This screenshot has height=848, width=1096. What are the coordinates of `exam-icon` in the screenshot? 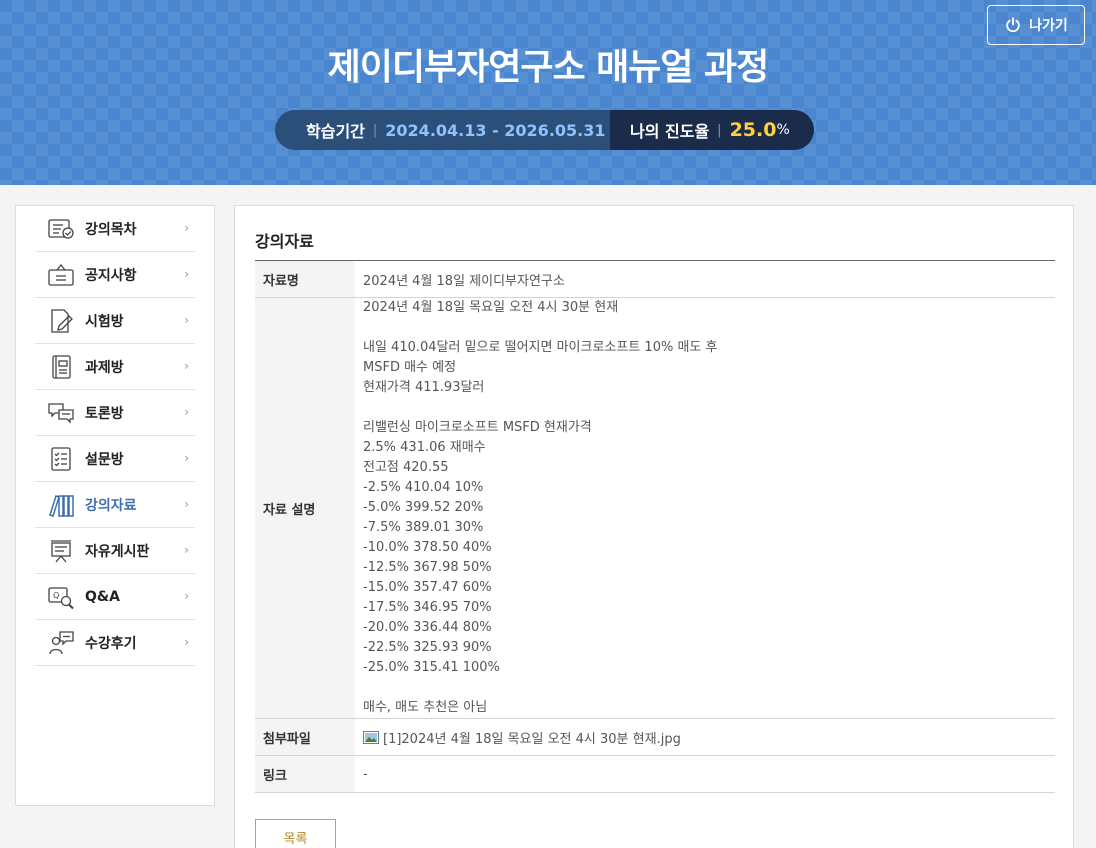 It's located at (61, 321).